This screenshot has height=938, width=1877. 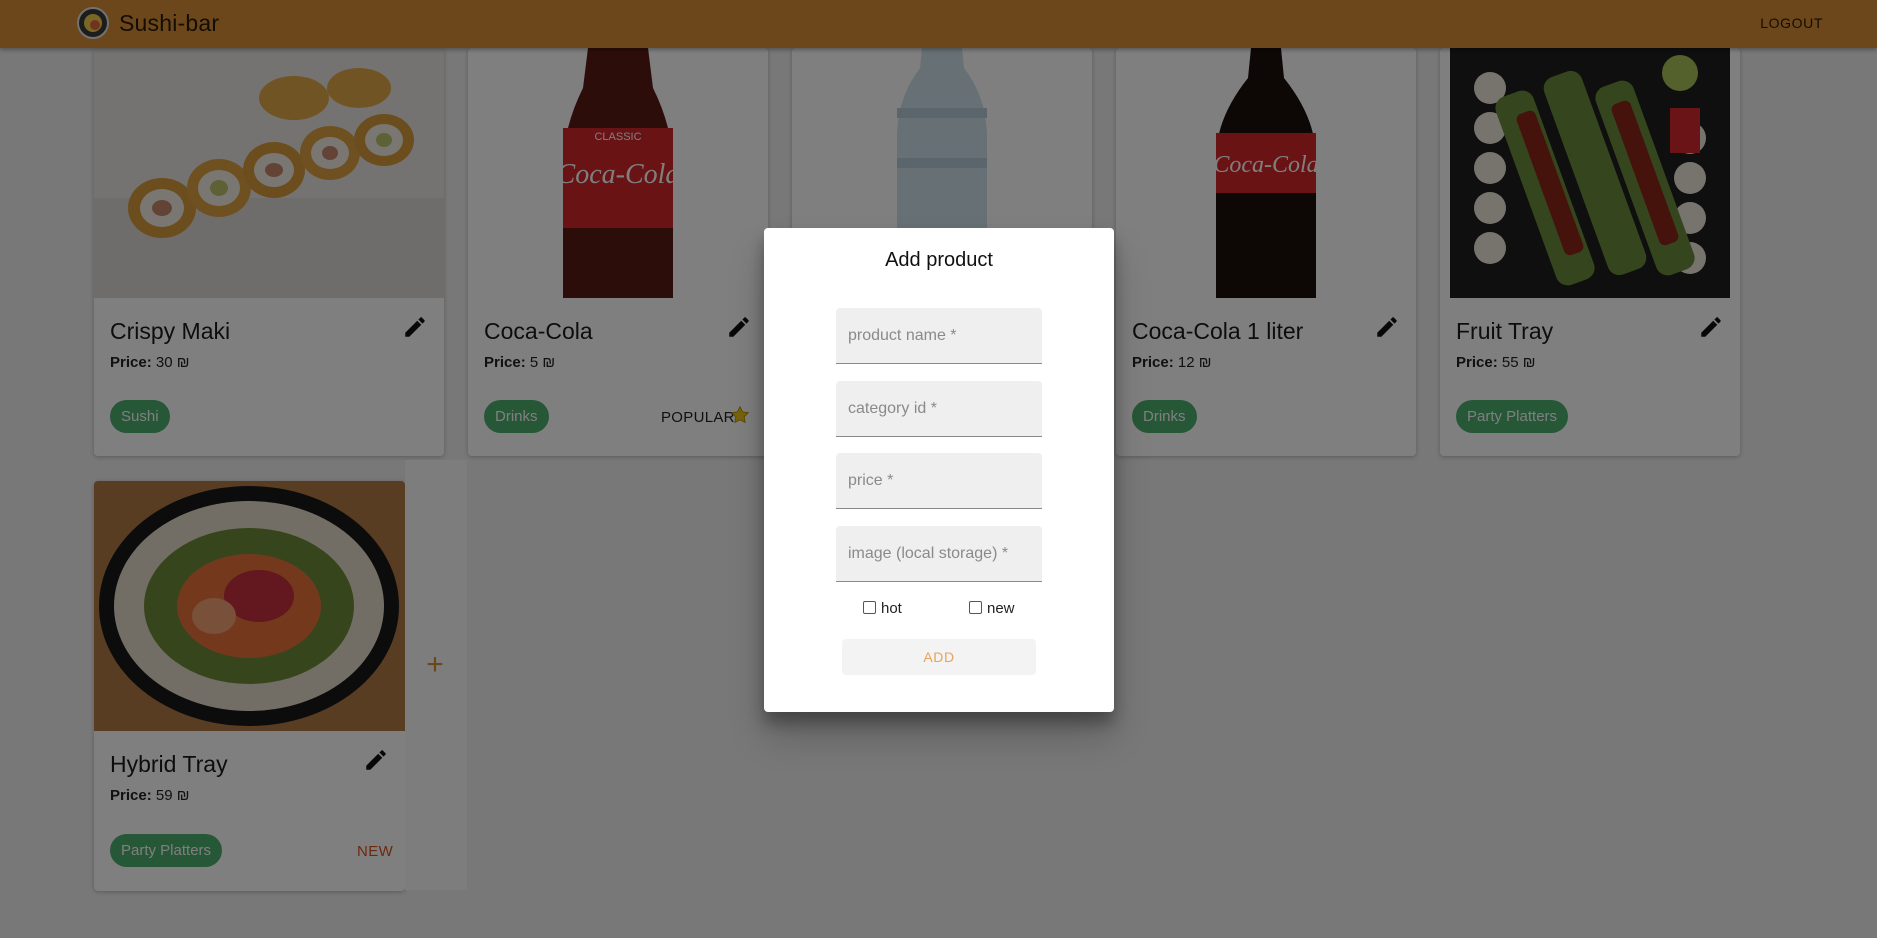 I want to click on add-product-dialog: Add product hot new ADD, so click(x=939, y=470).